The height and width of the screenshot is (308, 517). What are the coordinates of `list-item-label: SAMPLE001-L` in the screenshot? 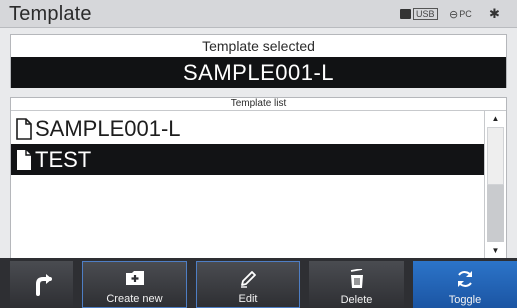 It's located at (108, 128).